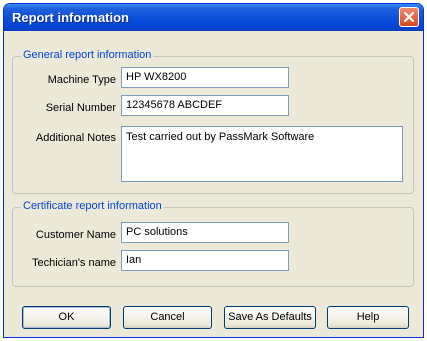 The width and height of the screenshot is (427, 341). I want to click on additional-notes-label: Additional Notes, so click(75, 138).